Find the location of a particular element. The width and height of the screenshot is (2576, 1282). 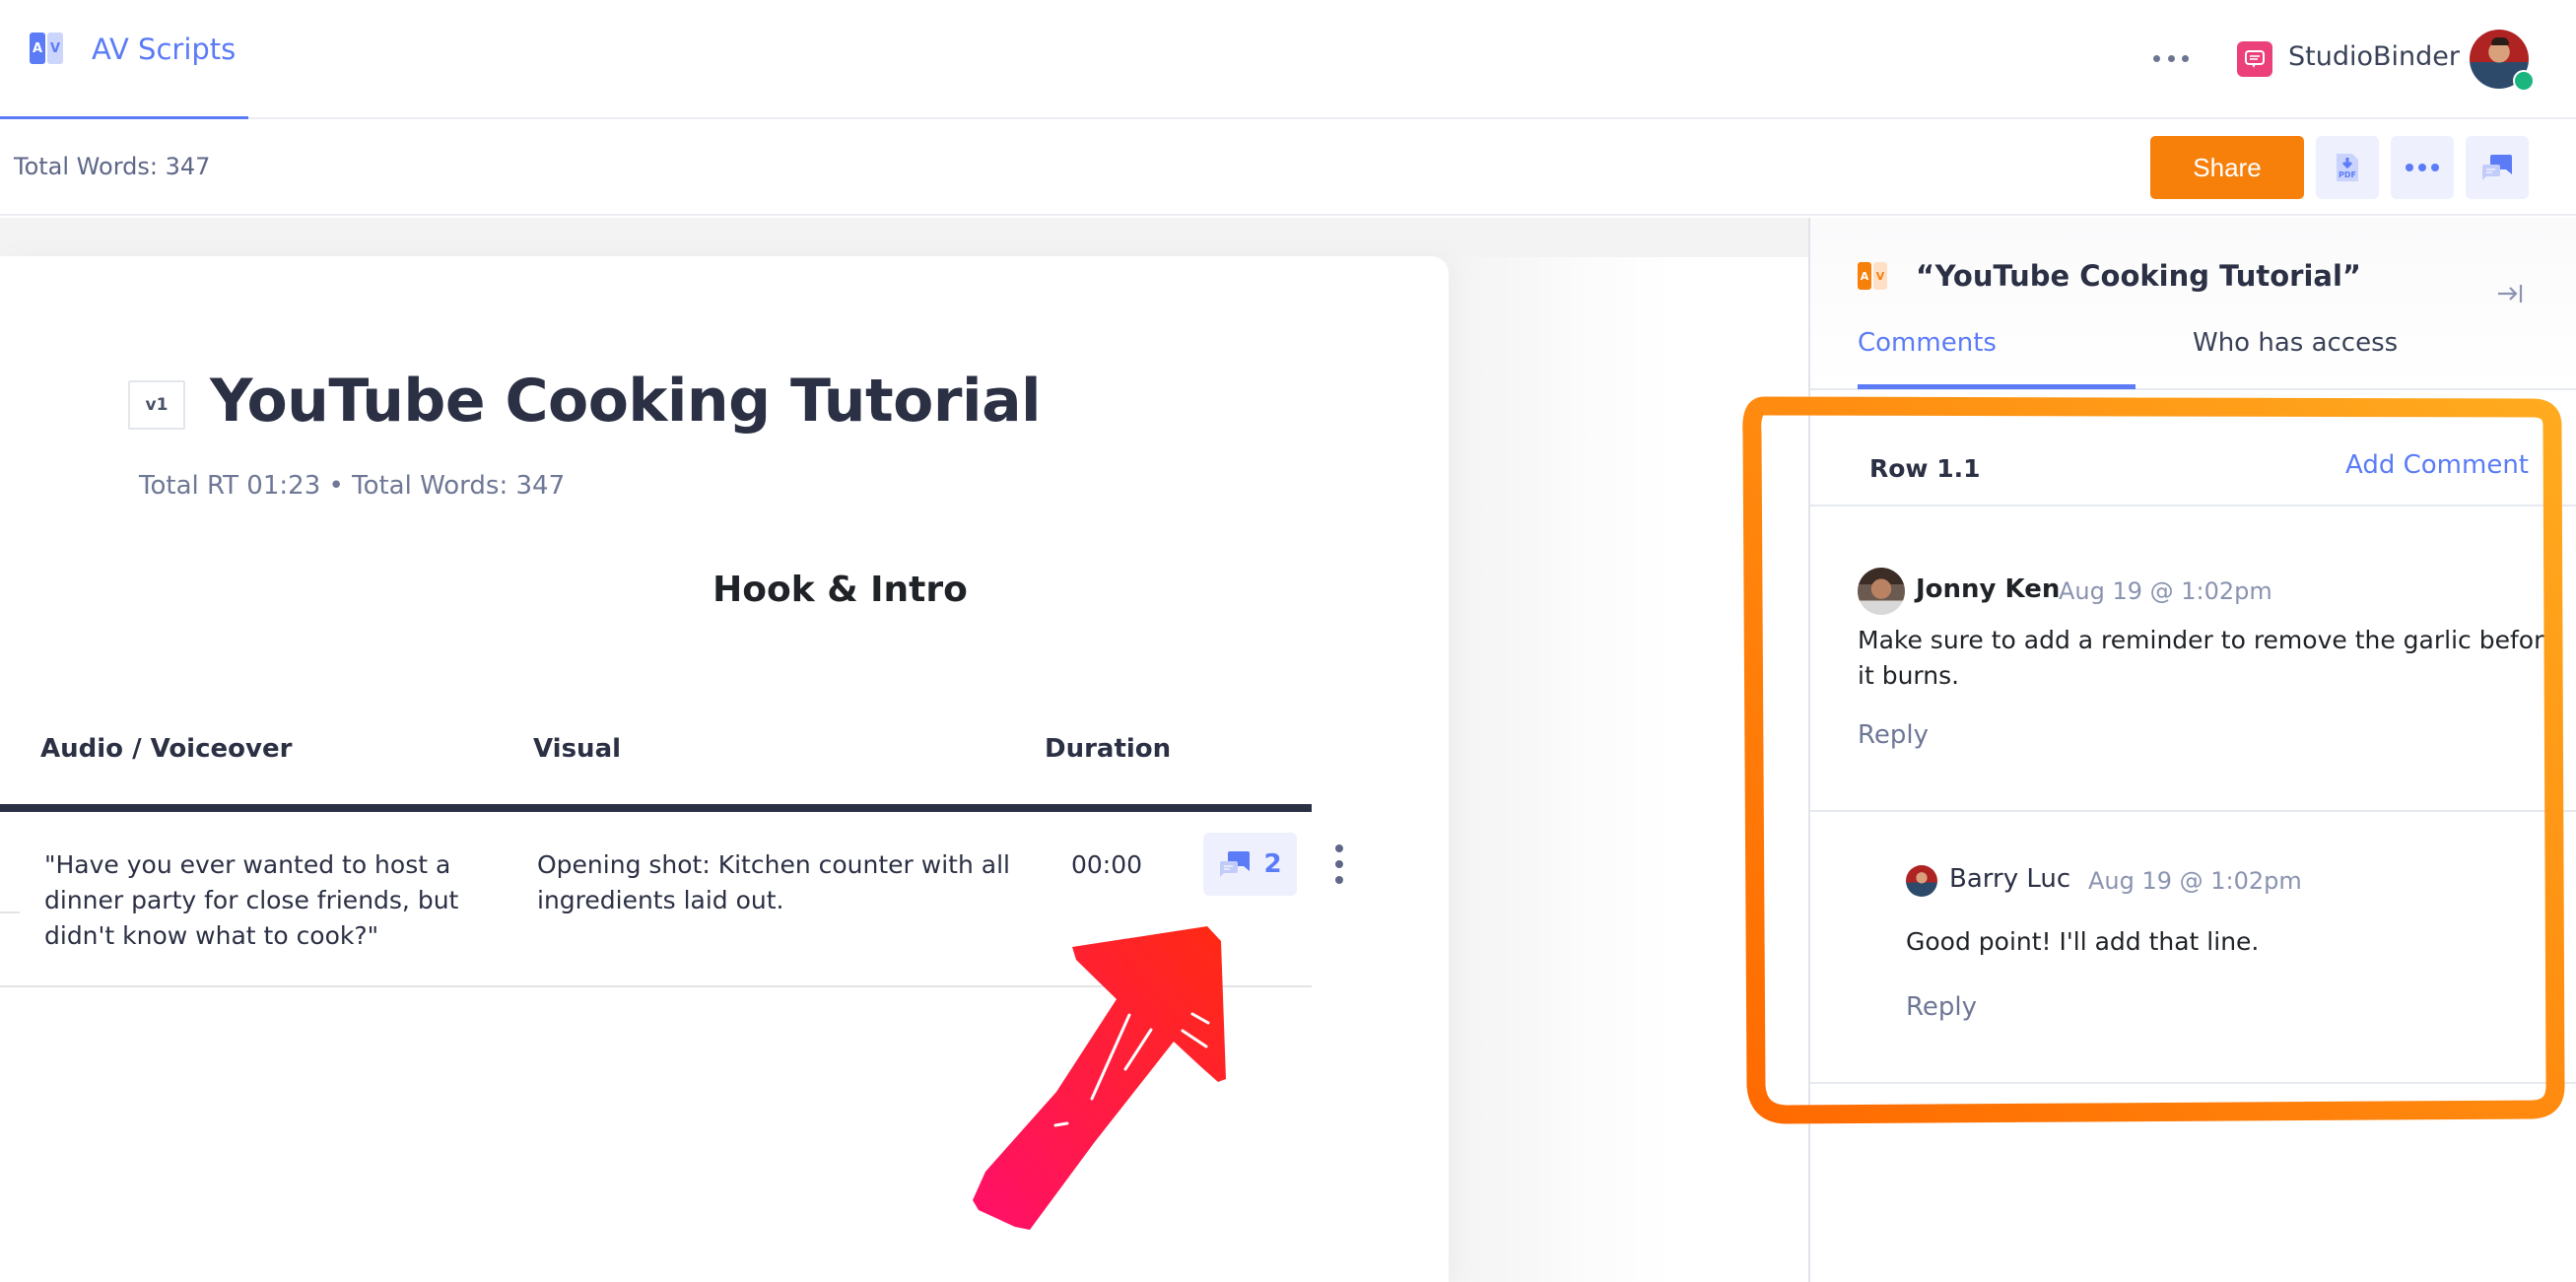

toolbar-more-button is located at coordinates (2422, 167).